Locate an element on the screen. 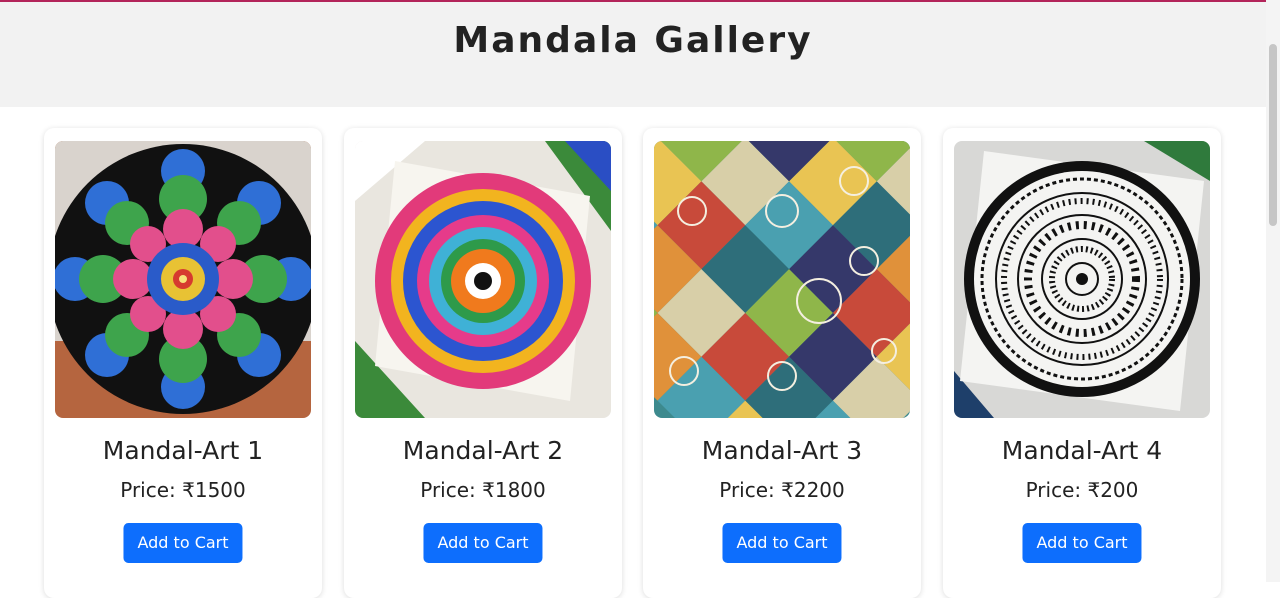 The image size is (1280, 598). product-title: Mandal-Art 2 is located at coordinates (483, 450).